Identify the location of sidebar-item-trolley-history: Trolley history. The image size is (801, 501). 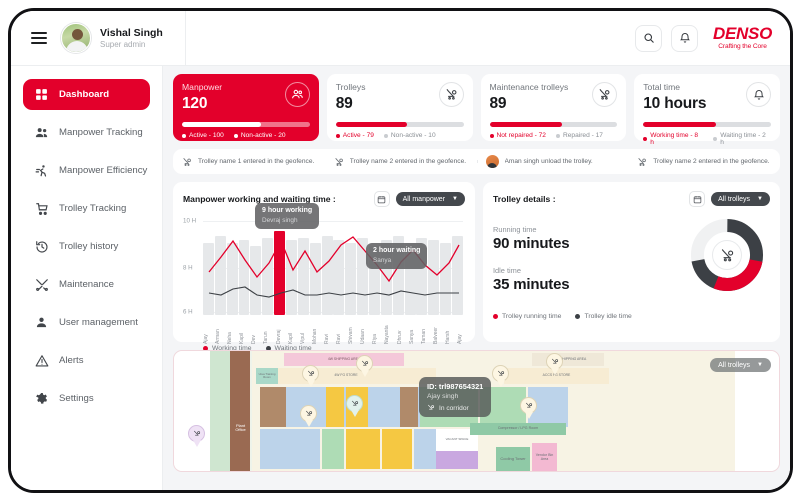
(86, 246).